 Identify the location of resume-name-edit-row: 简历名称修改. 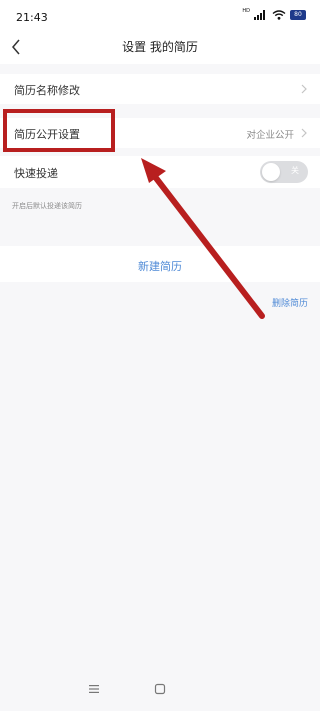
(160, 89).